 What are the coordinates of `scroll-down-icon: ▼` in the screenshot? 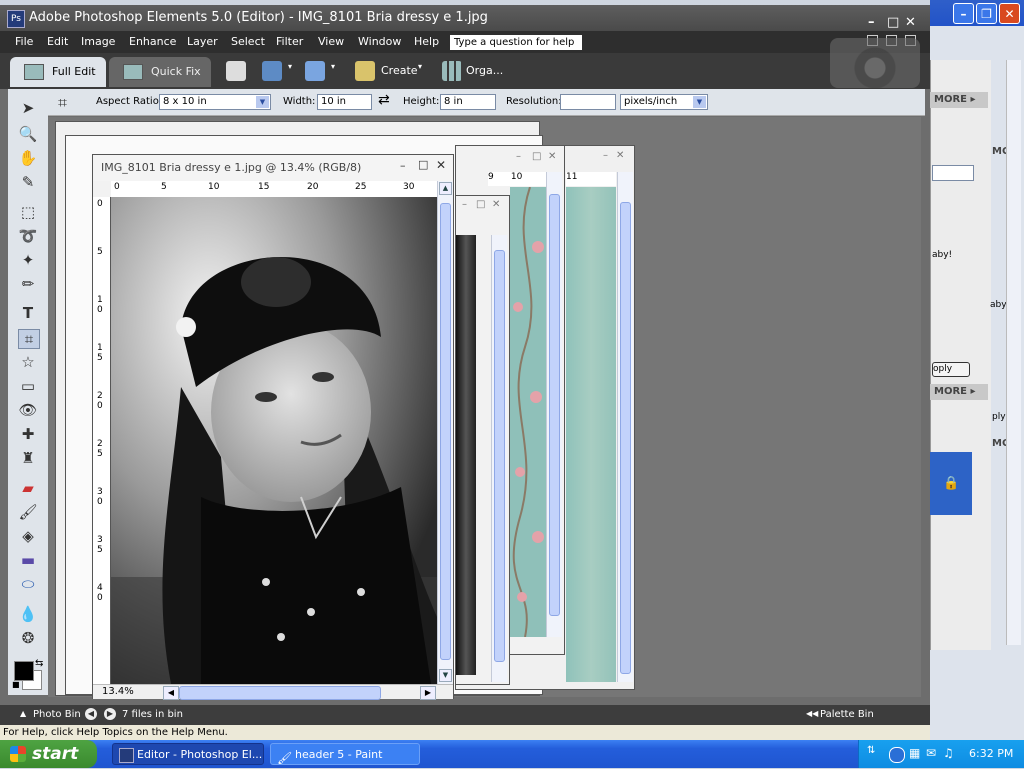 It's located at (445, 675).